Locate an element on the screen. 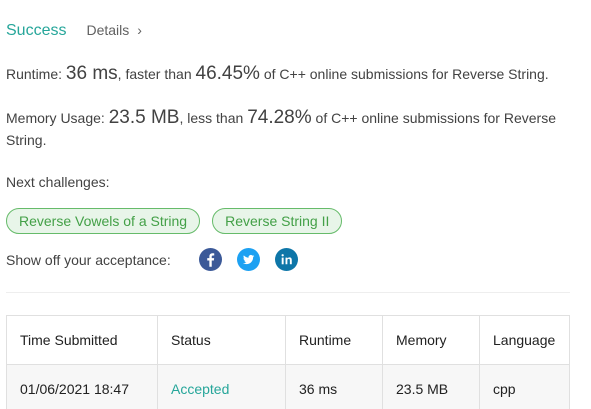  linkedin-icon is located at coordinates (286, 259).